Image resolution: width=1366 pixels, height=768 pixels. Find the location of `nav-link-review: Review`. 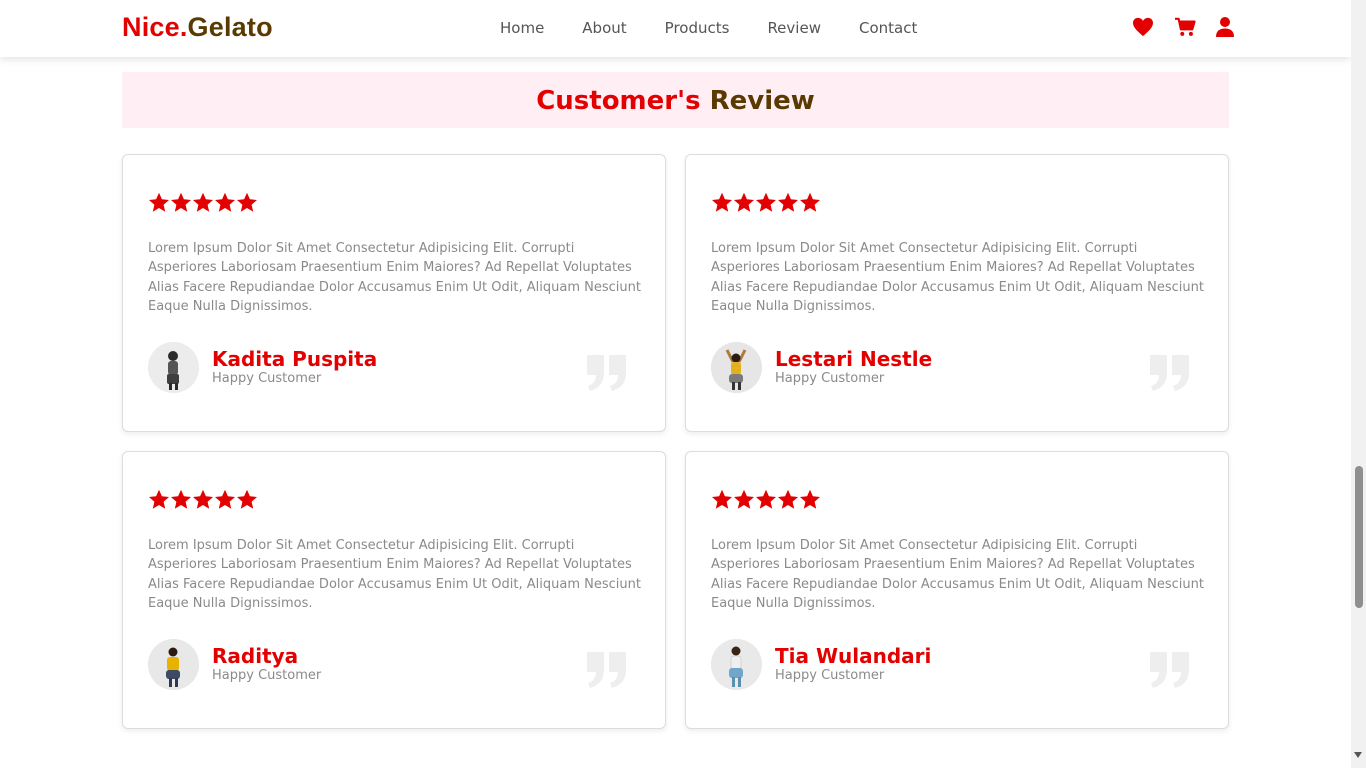

nav-link-review: Review is located at coordinates (794, 28).